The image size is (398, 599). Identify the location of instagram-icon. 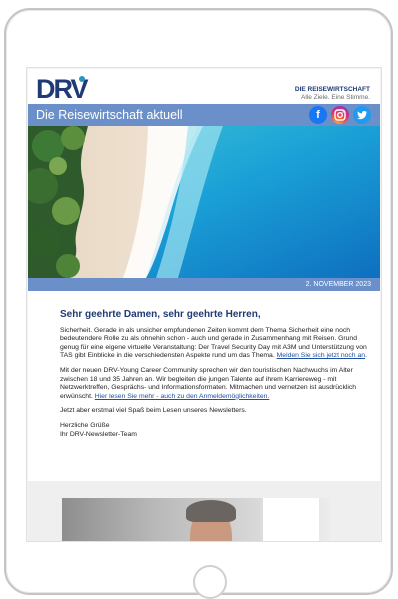
(340, 115).